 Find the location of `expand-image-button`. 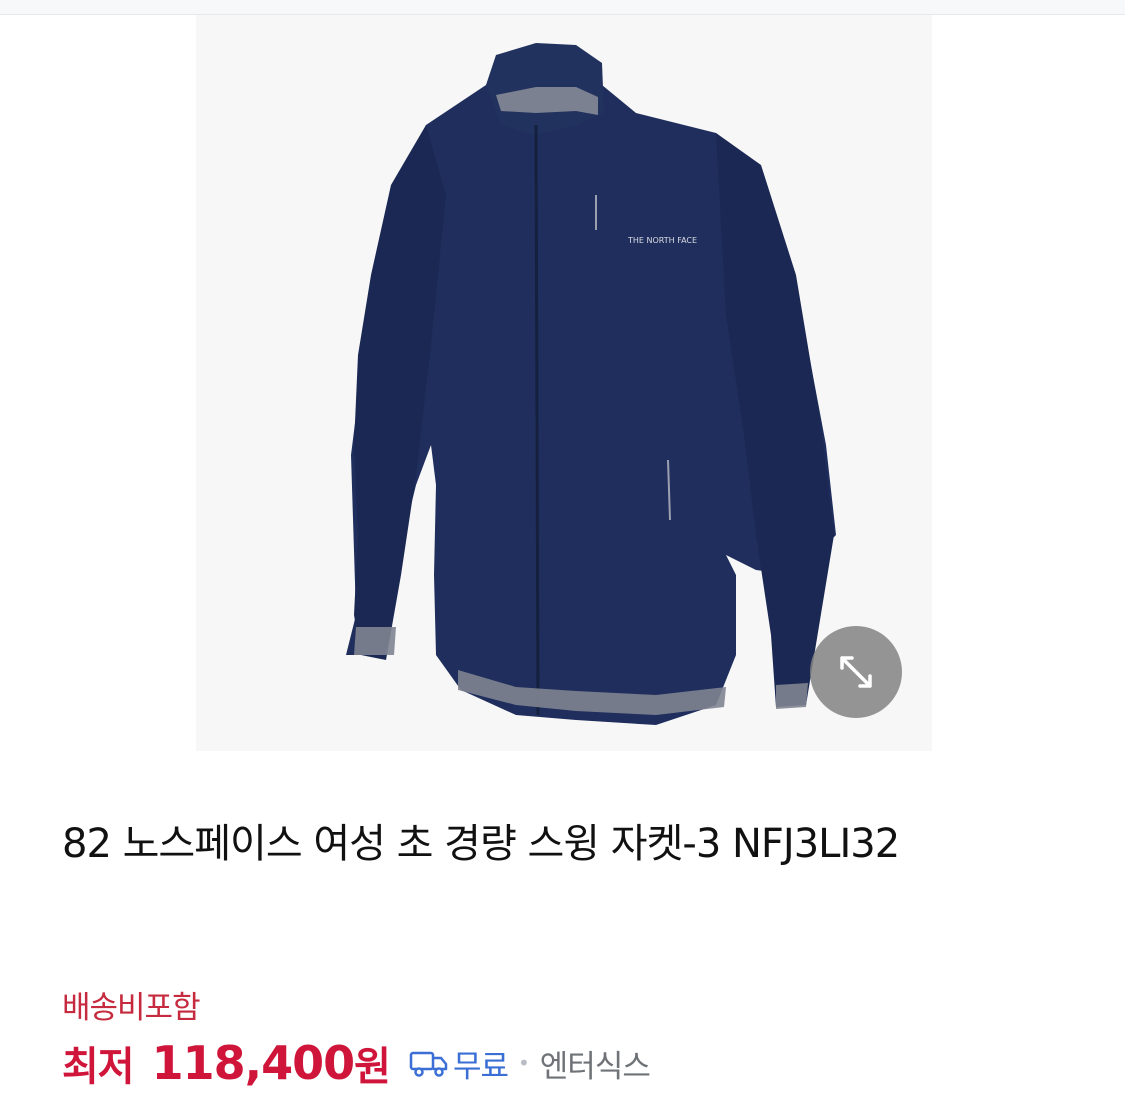

expand-image-button is located at coordinates (856, 672).